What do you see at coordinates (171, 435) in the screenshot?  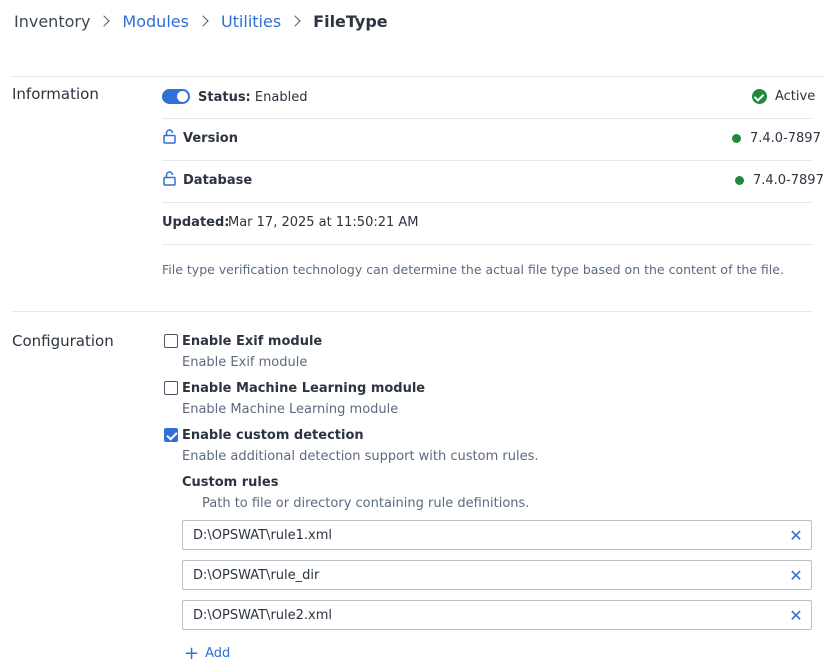 I see `custom-detection-checkbox` at bounding box center [171, 435].